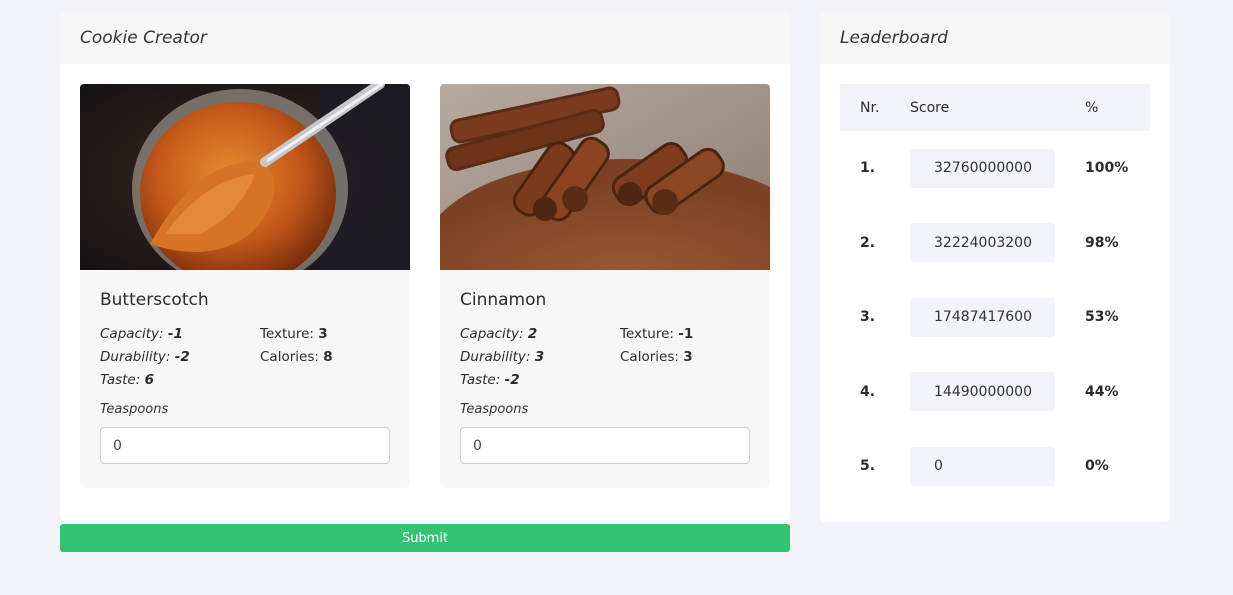 This screenshot has width=1233, height=595. What do you see at coordinates (1102, 391) in the screenshot?
I see `row-percent: 44%` at bounding box center [1102, 391].